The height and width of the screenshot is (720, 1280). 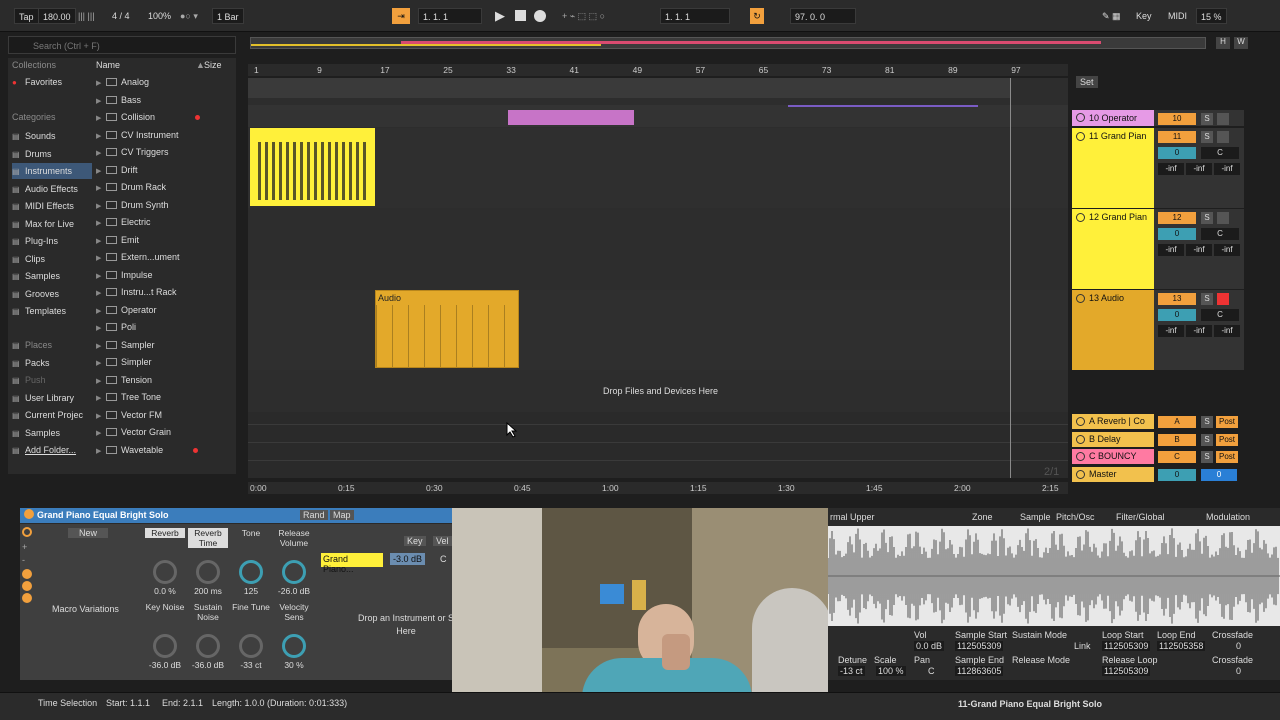 What do you see at coordinates (26, 16) in the screenshot?
I see `tap-button: Tap` at bounding box center [26, 16].